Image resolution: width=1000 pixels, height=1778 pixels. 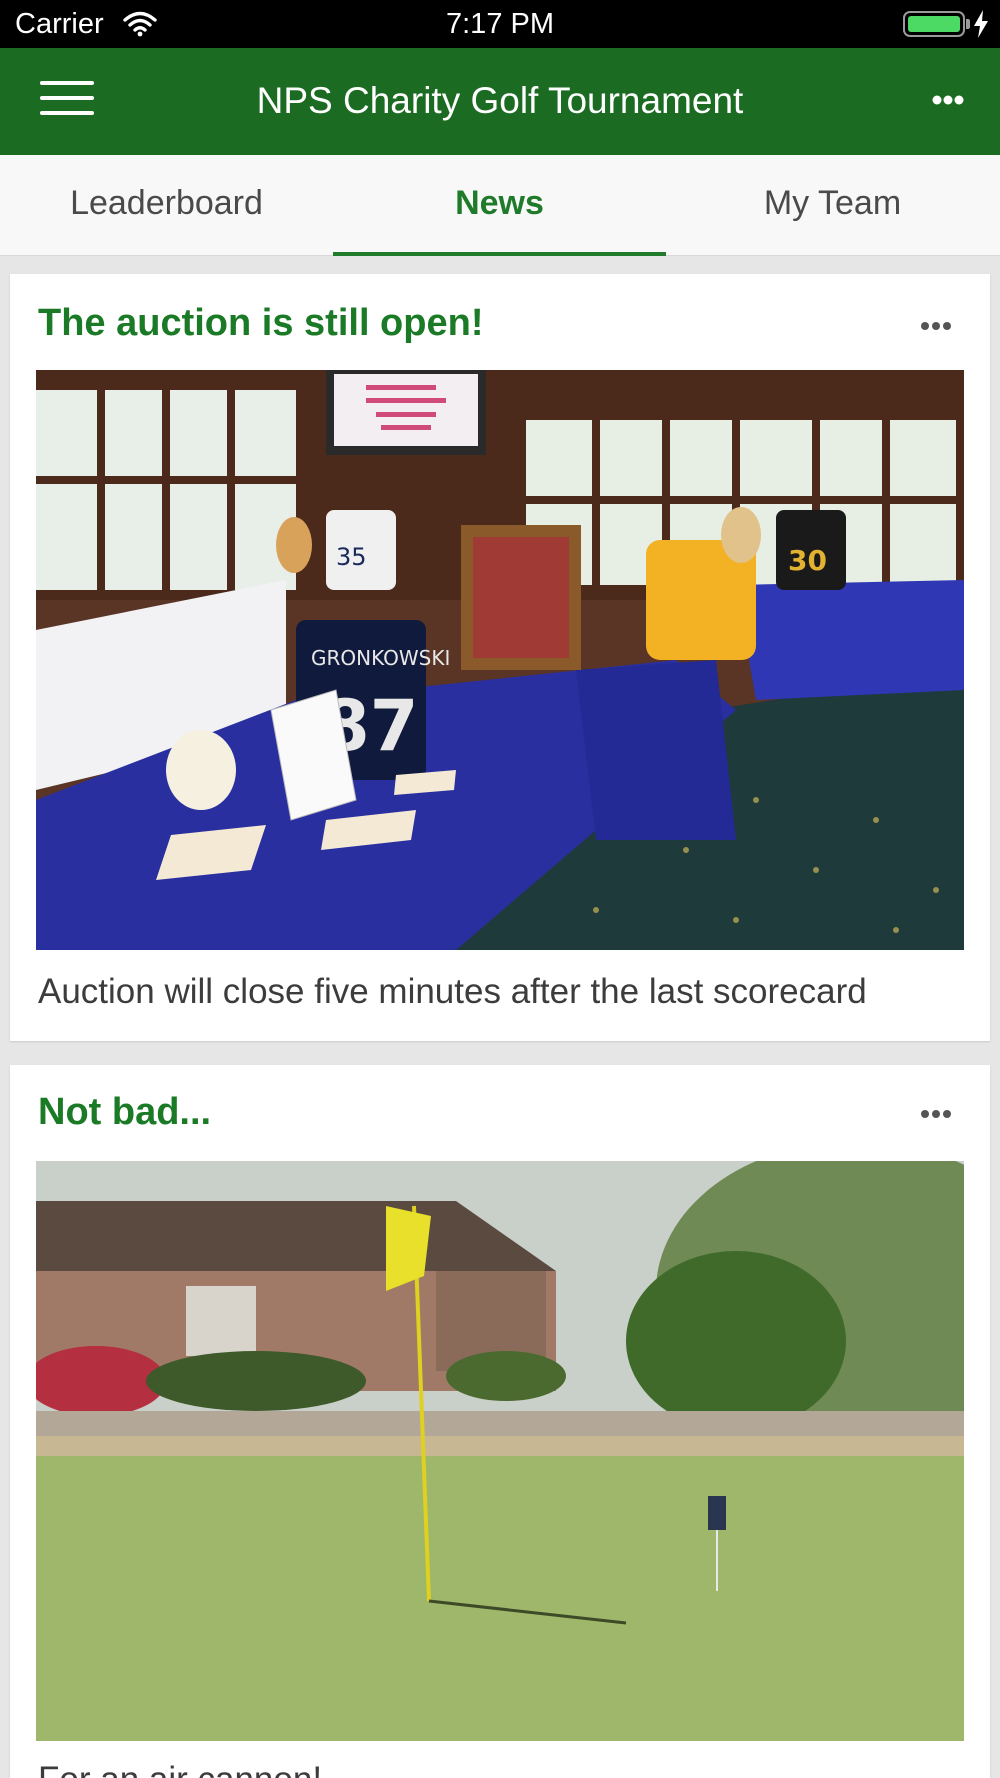 I want to click on post-title: The auction is still open!, so click(x=261, y=323).